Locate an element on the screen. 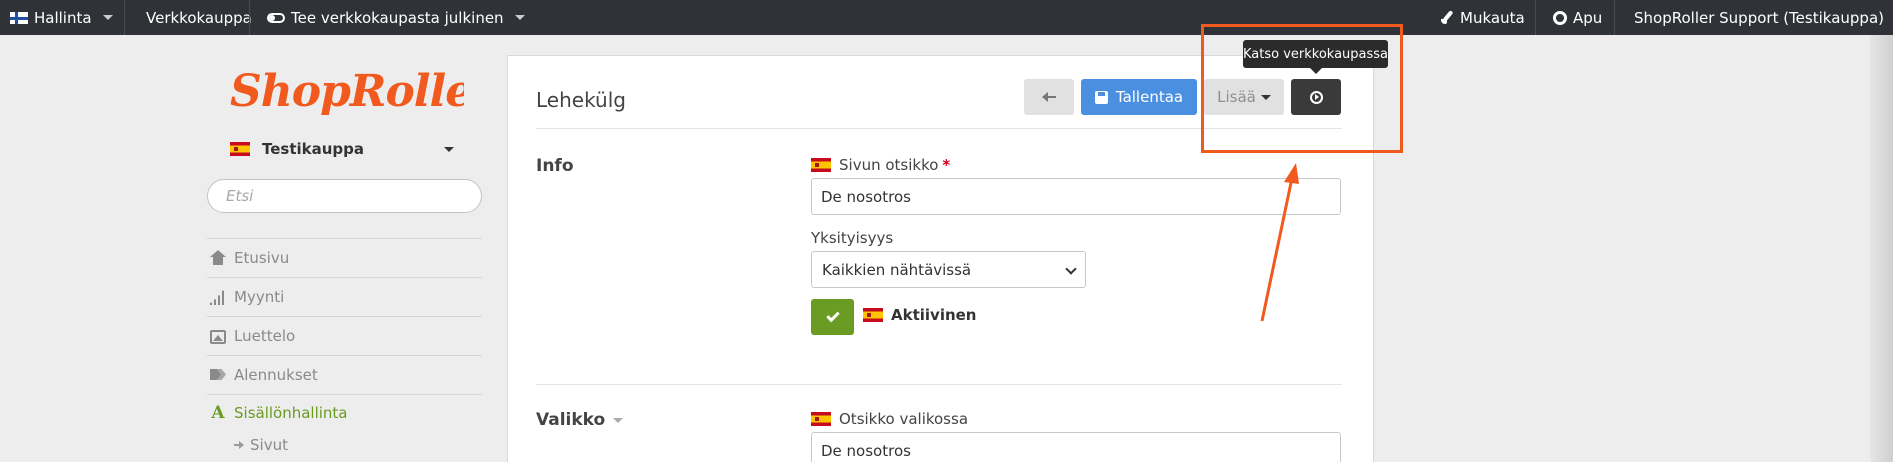 Image resolution: width=1893 pixels, height=462 pixels. active-field-label: Aktiivinen is located at coordinates (920, 315).